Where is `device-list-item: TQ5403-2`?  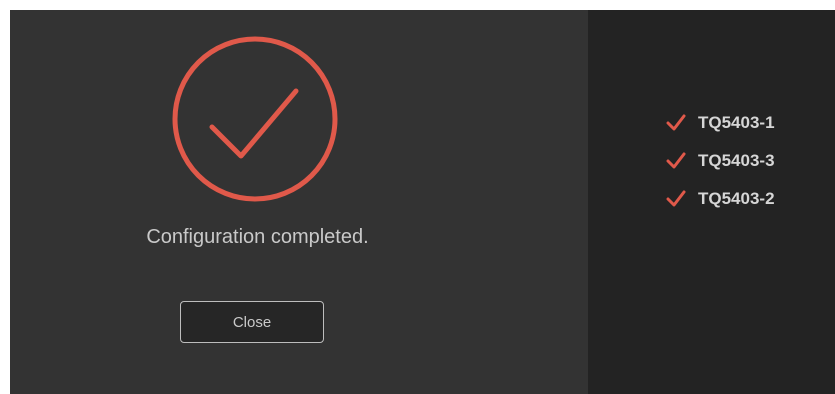
device-list-item: TQ5403-2 is located at coordinates (720, 199).